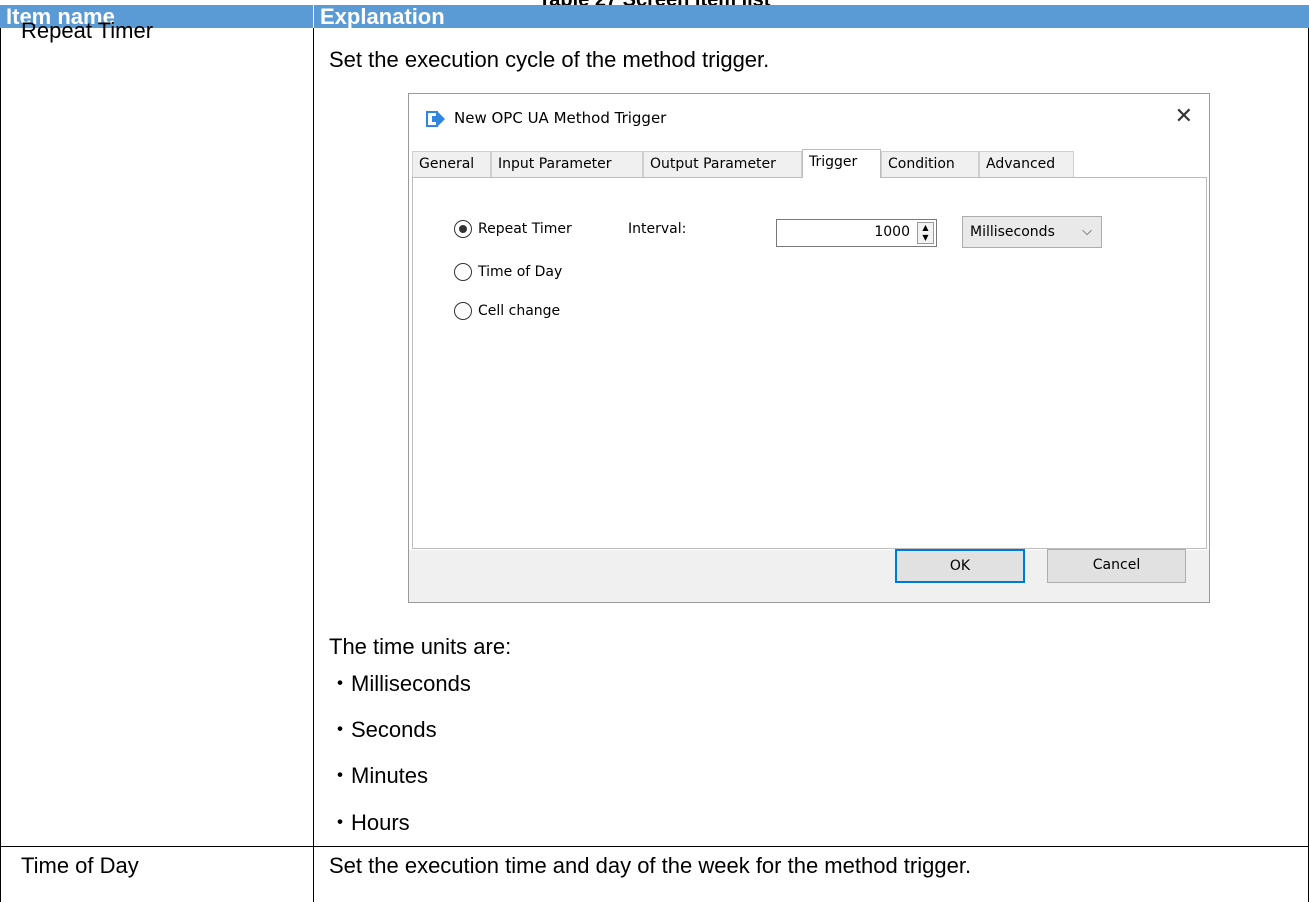 This screenshot has height=902, width=1309. I want to click on close-icon: ✕, so click(1184, 117).